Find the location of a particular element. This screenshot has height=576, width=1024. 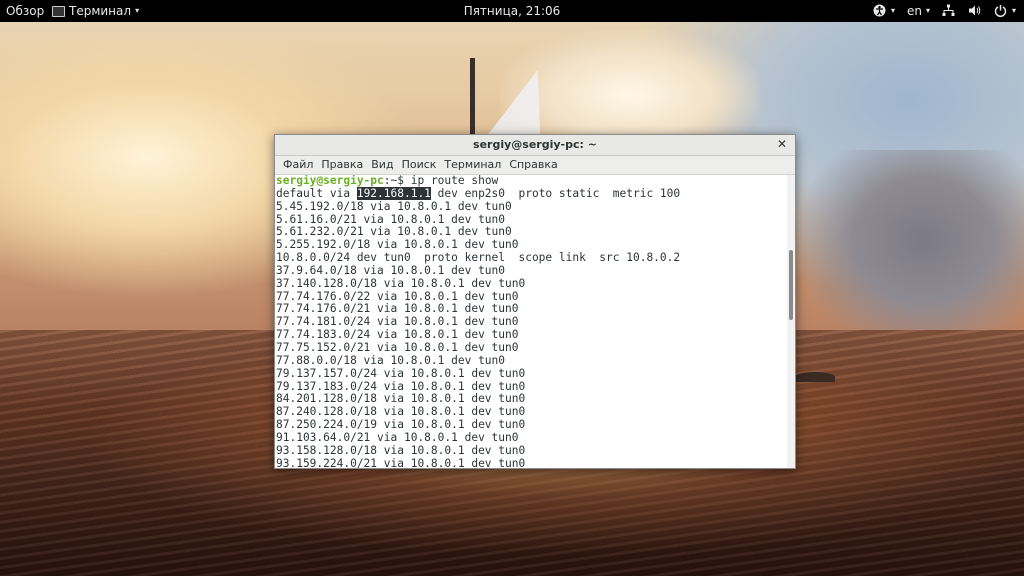

accessibility-icon is located at coordinates (880, 11).